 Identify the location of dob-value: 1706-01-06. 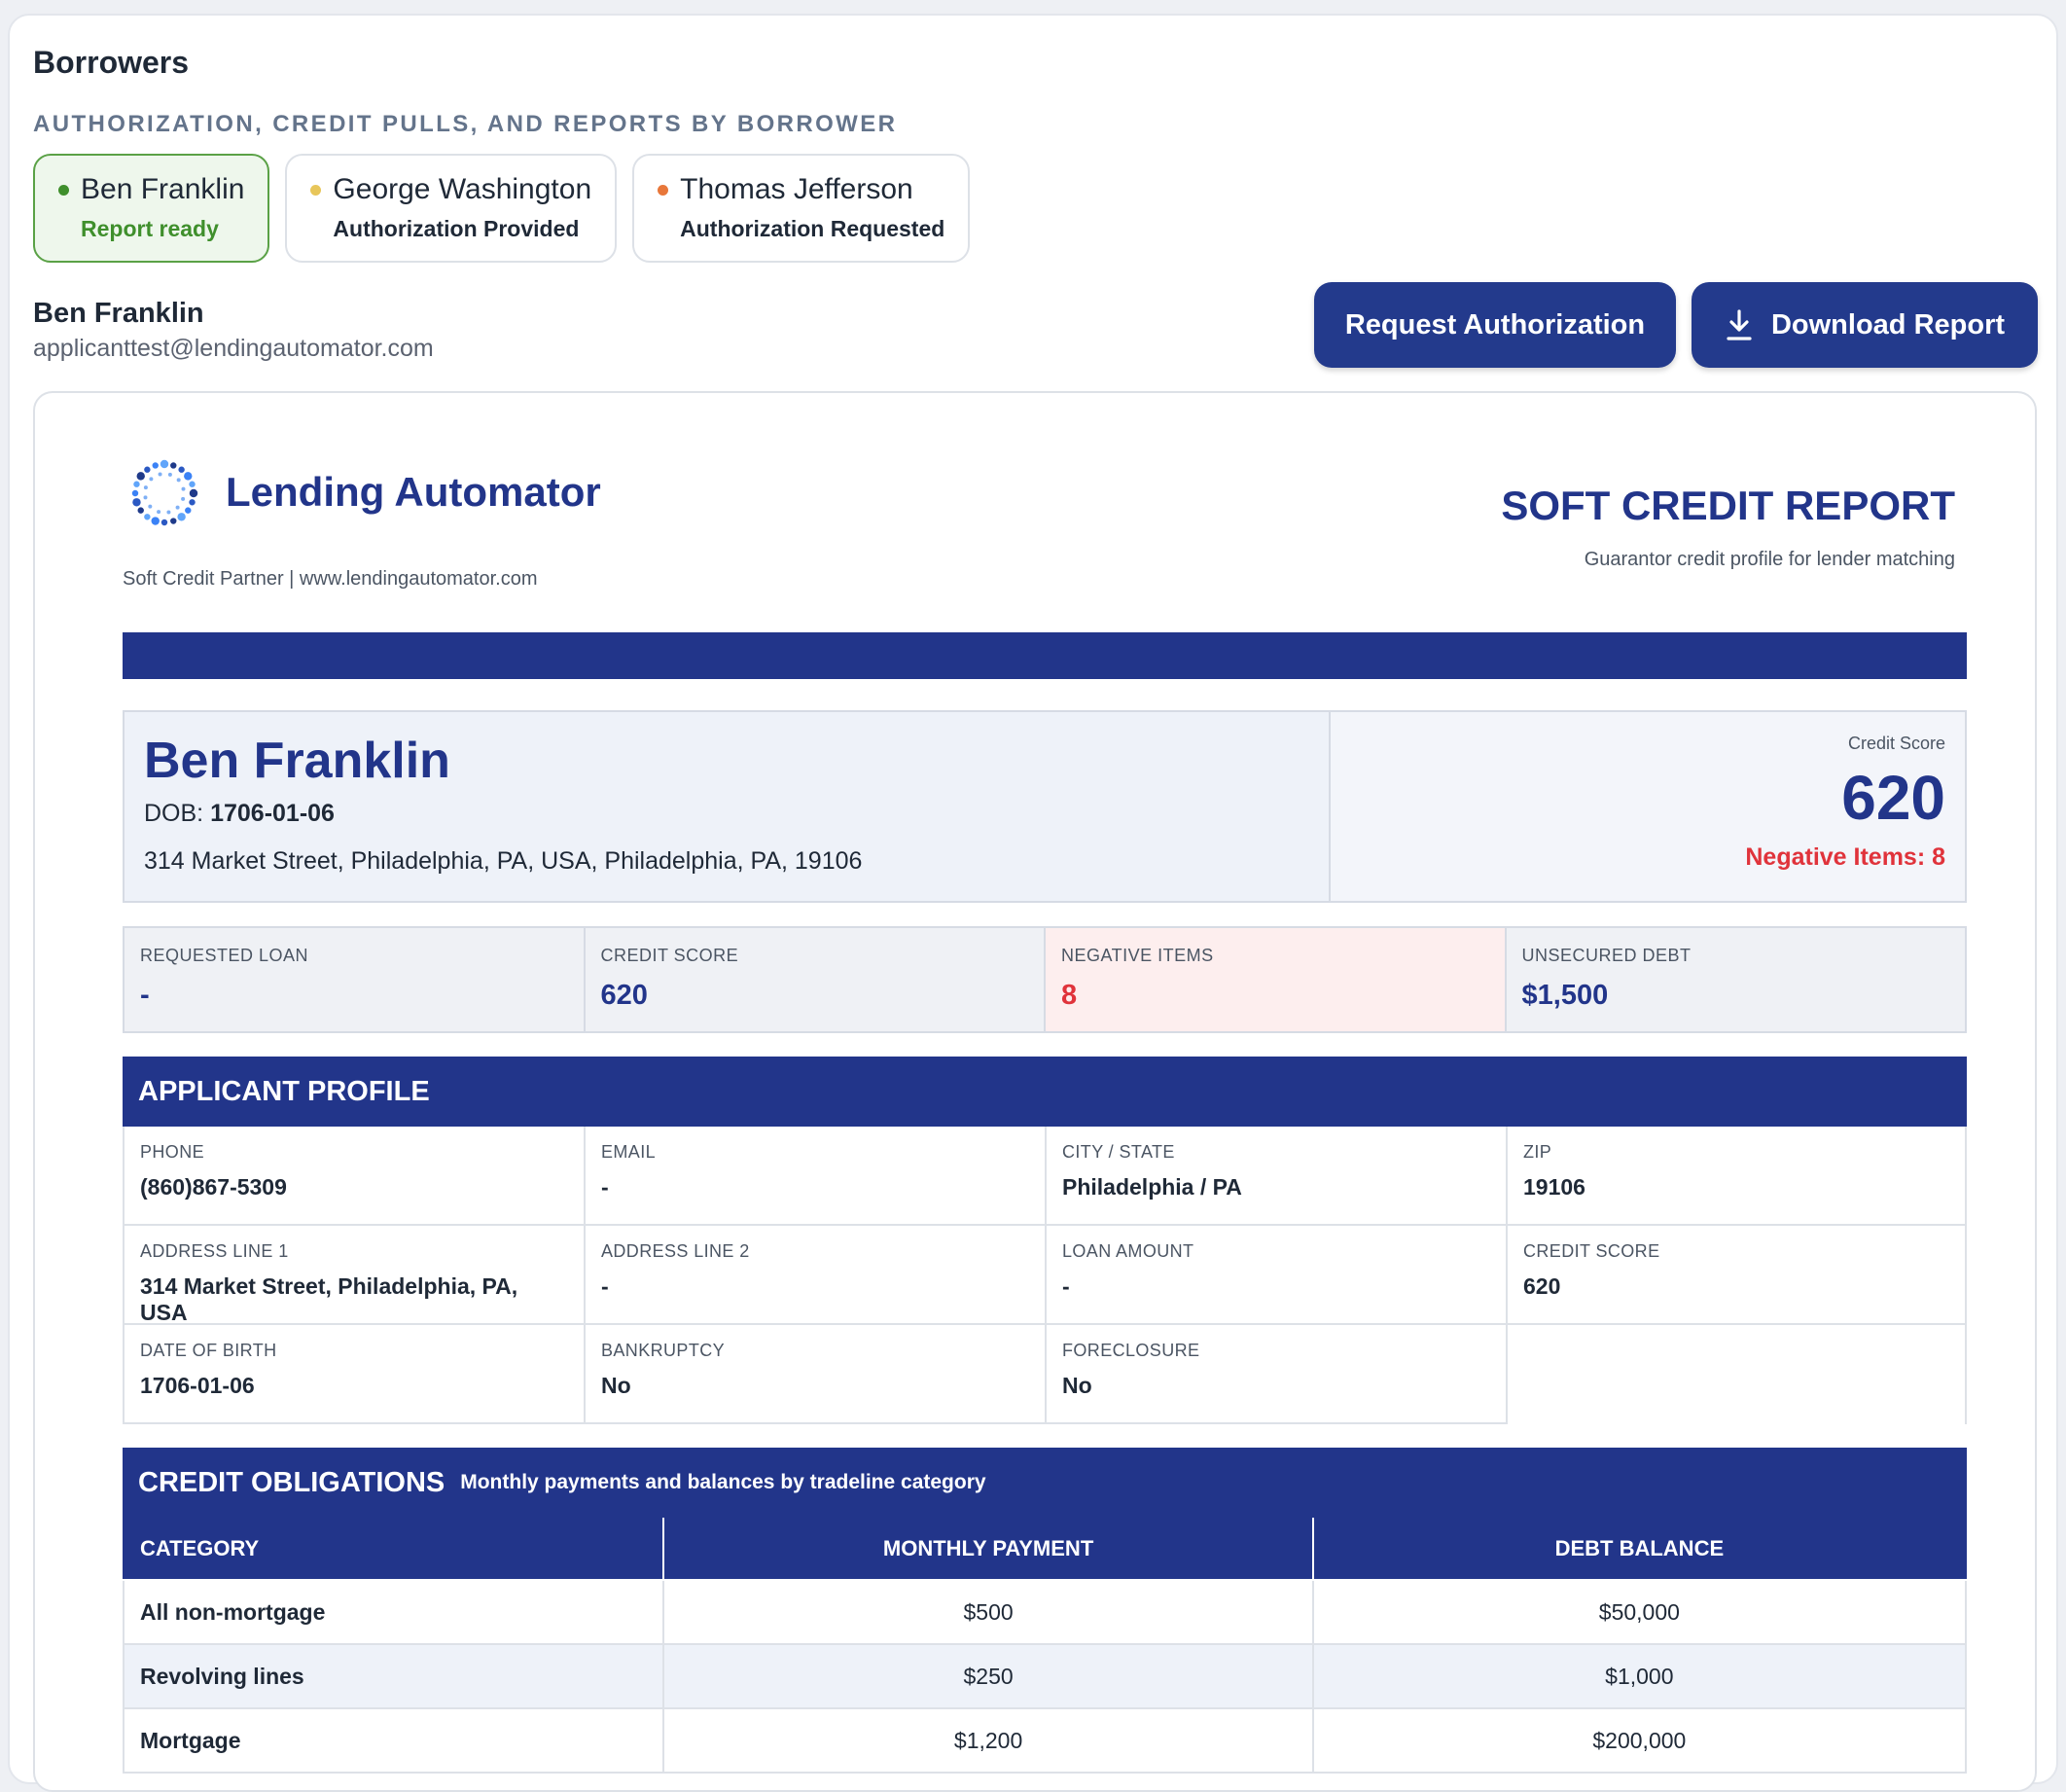
(272, 814).